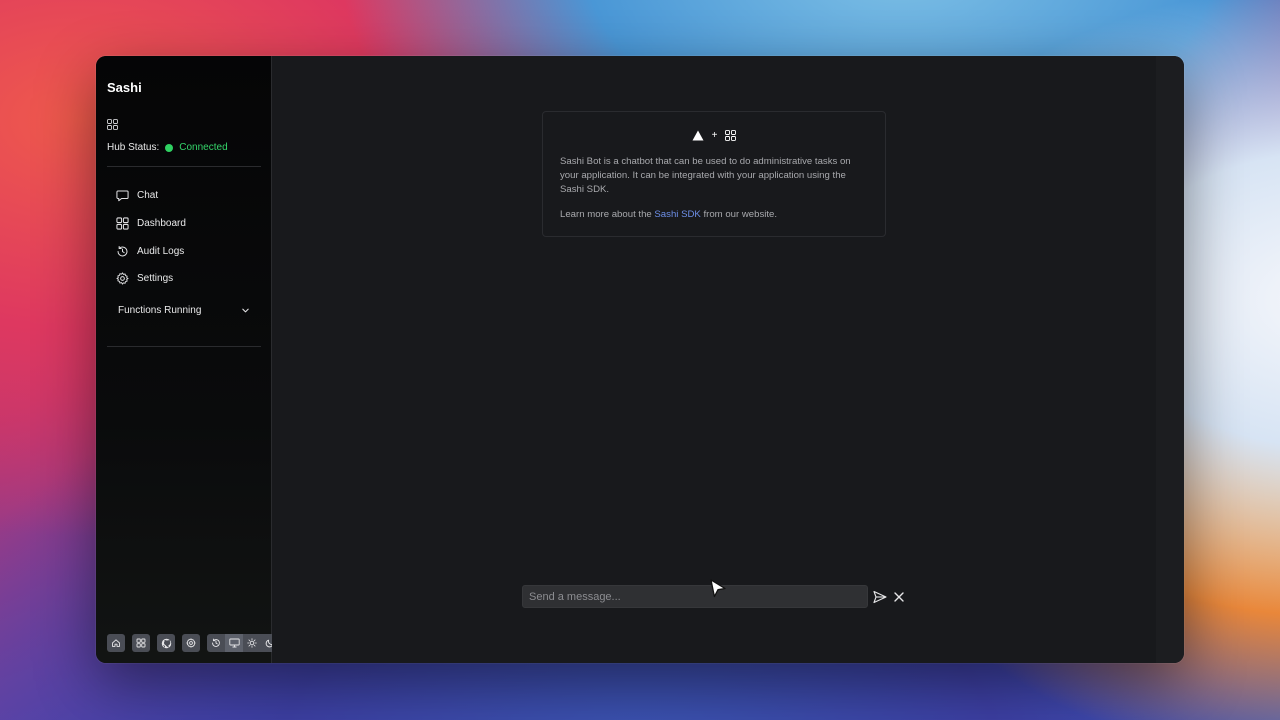 This screenshot has width=1280, height=720. I want to click on sidebar-item-dashboard: Dashboard, so click(191, 224).